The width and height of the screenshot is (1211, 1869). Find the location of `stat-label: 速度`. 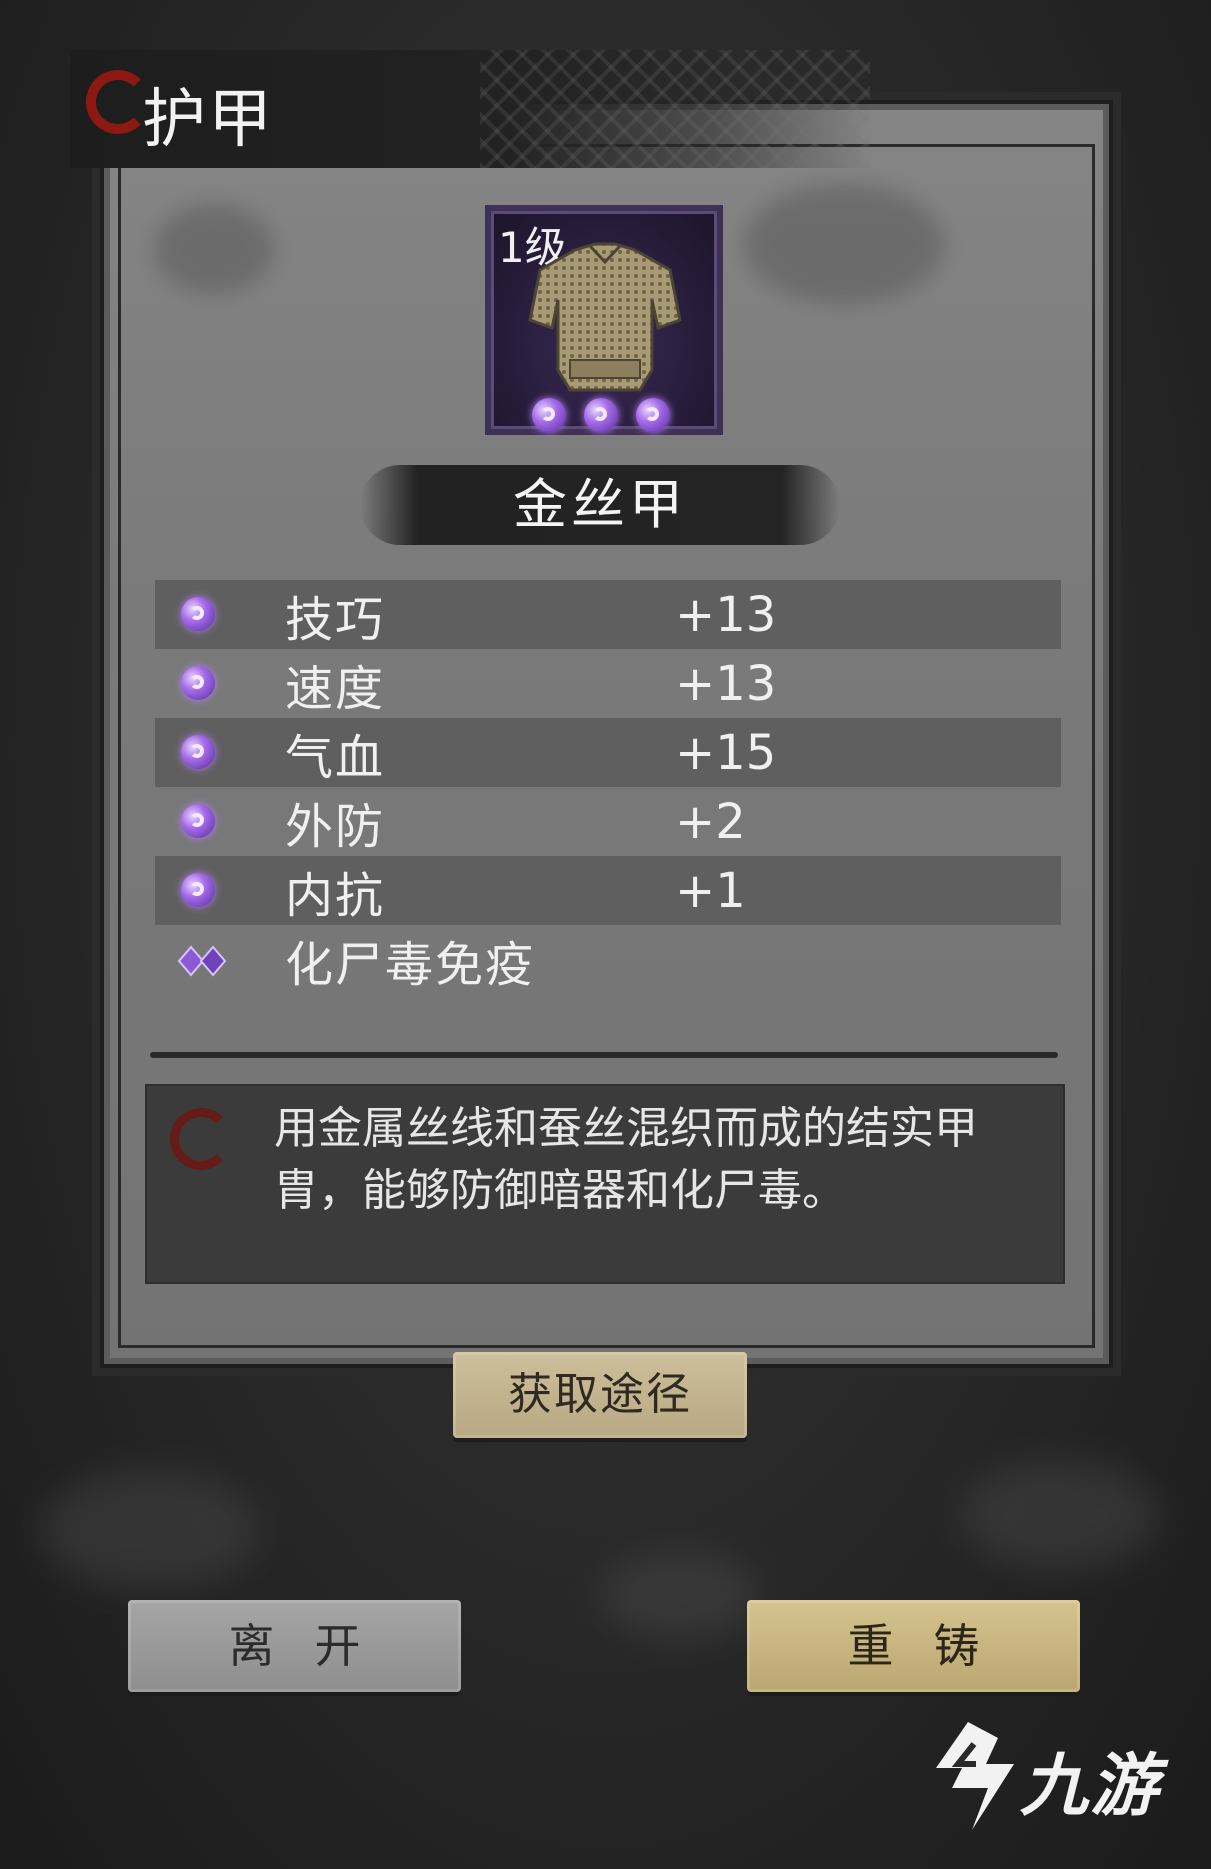

stat-label: 速度 is located at coordinates (335, 688).